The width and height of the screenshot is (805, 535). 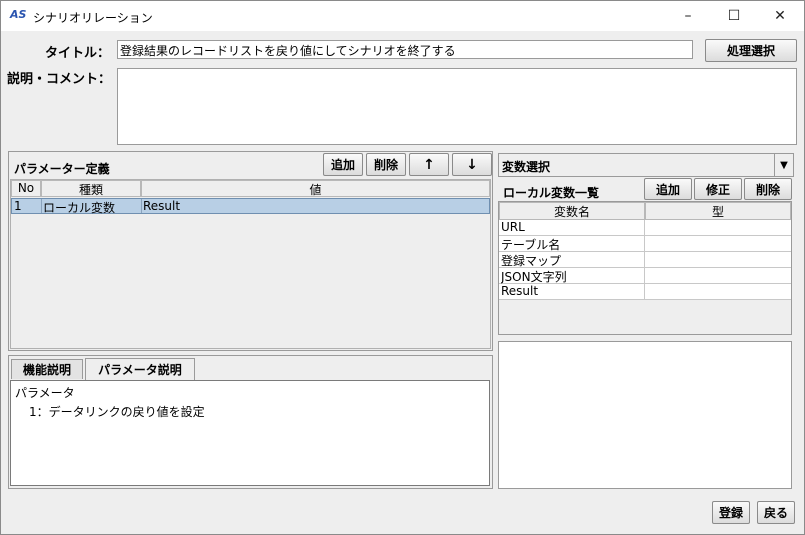 What do you see at coordinates (91, 188) in the screenshot?
I see `column-header-type: 種類` at bounding box center [91, 188].